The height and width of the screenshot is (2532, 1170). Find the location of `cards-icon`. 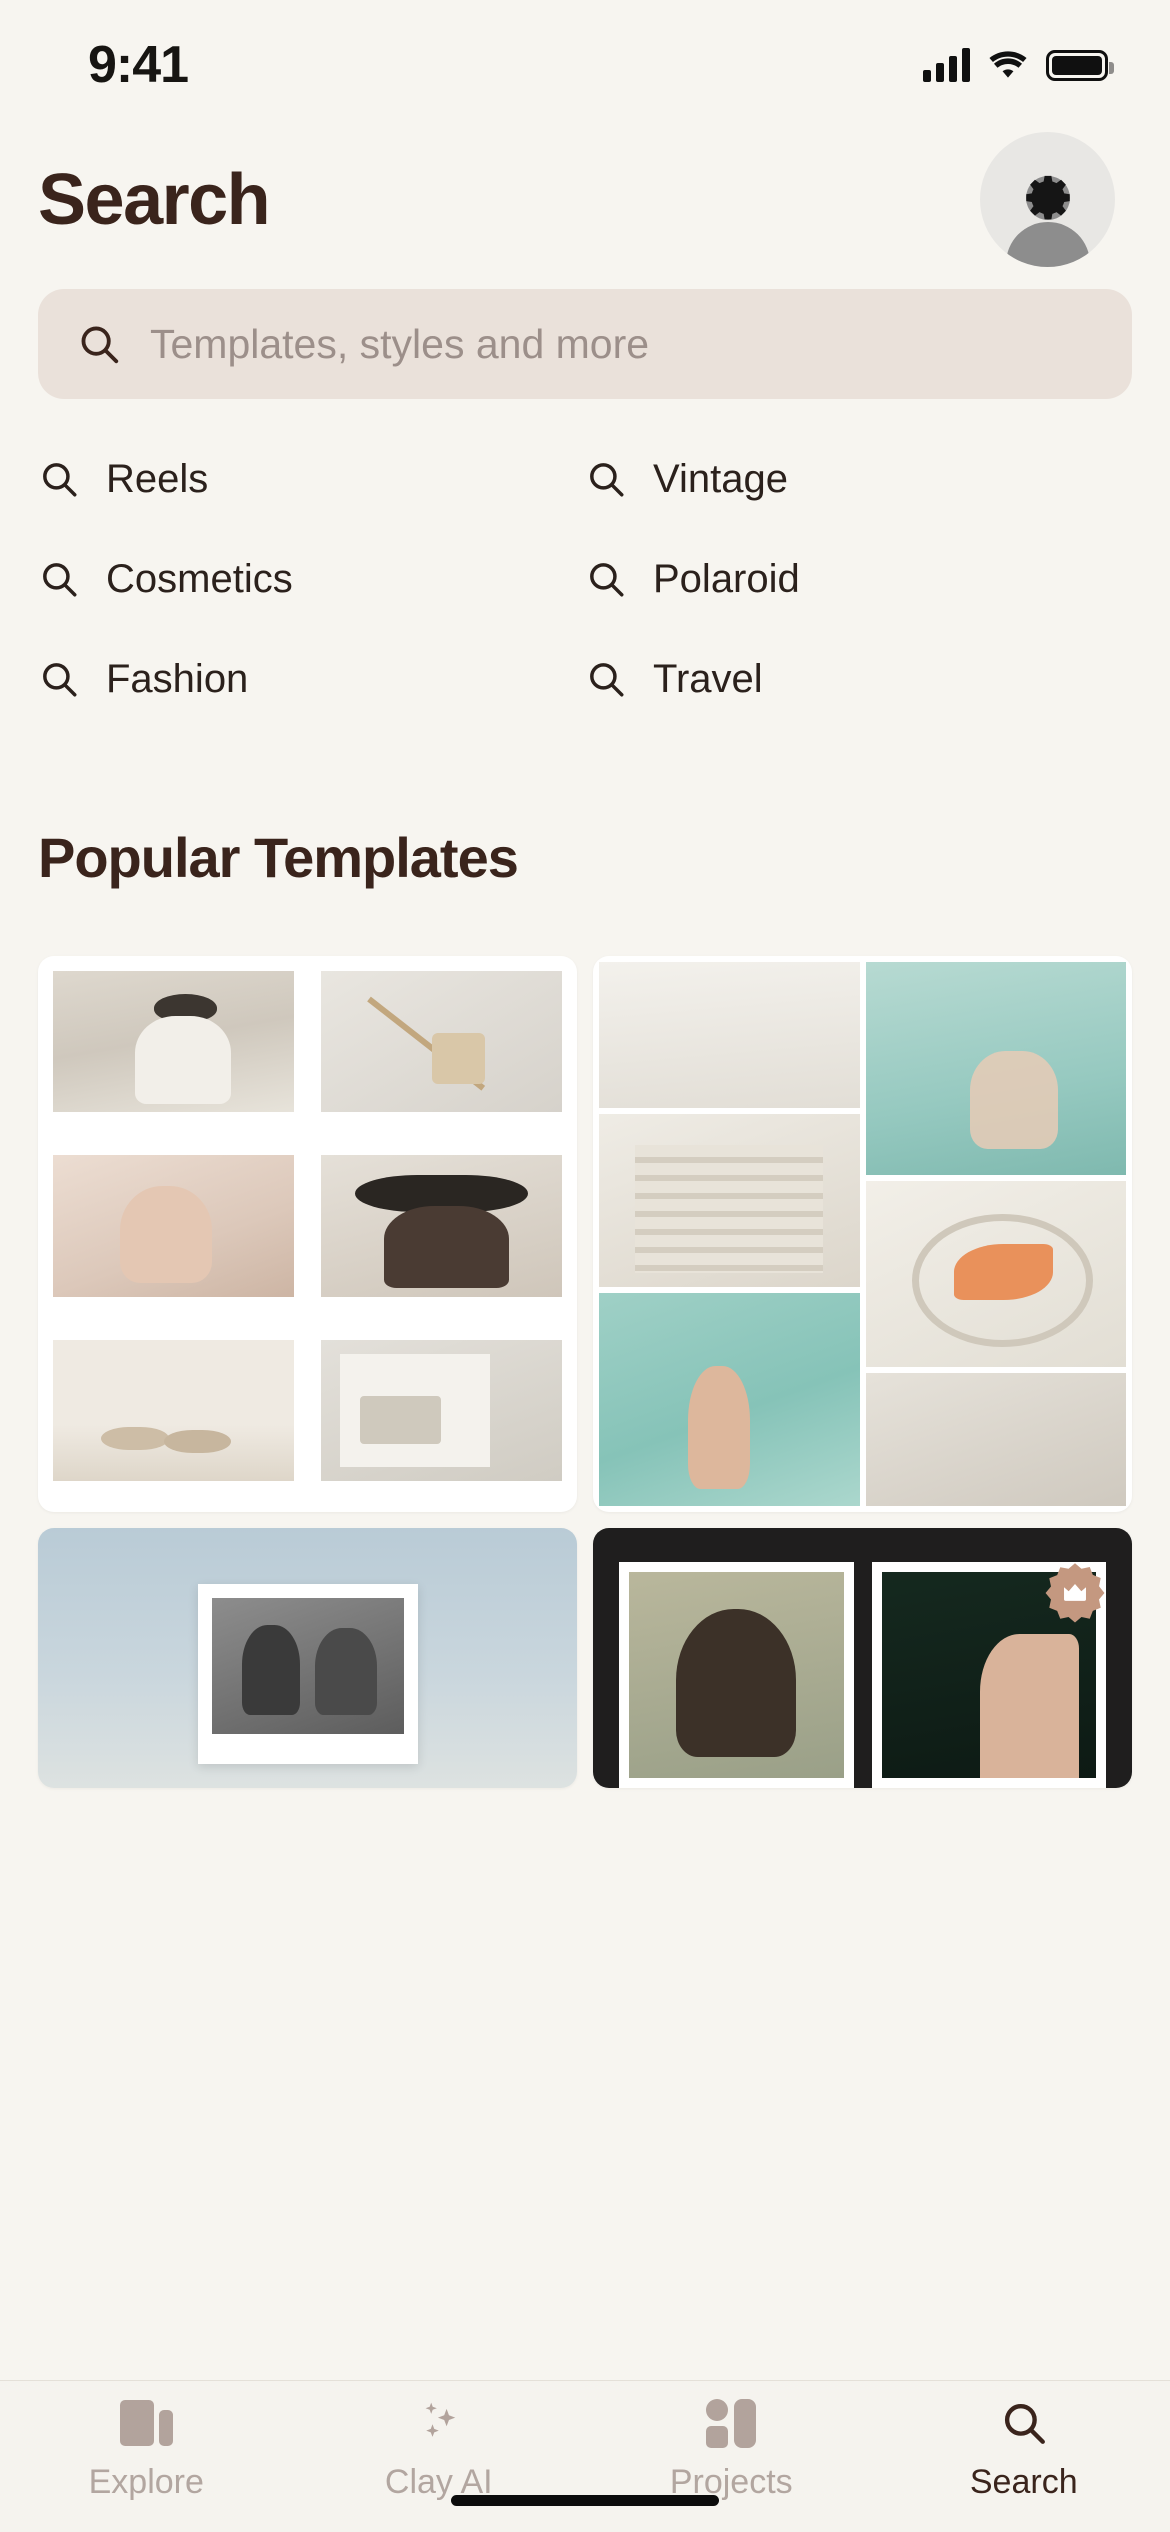

cards-icon is located at coordinates (146, 2423).